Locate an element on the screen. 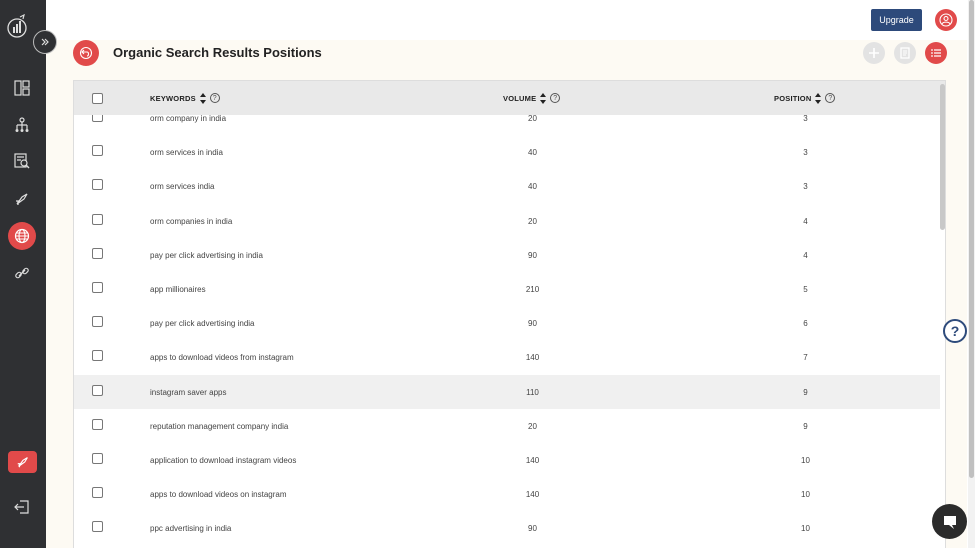 The image size is (975, 548). table-row: orm services india 40 3 is located at coordinates (507, 186).